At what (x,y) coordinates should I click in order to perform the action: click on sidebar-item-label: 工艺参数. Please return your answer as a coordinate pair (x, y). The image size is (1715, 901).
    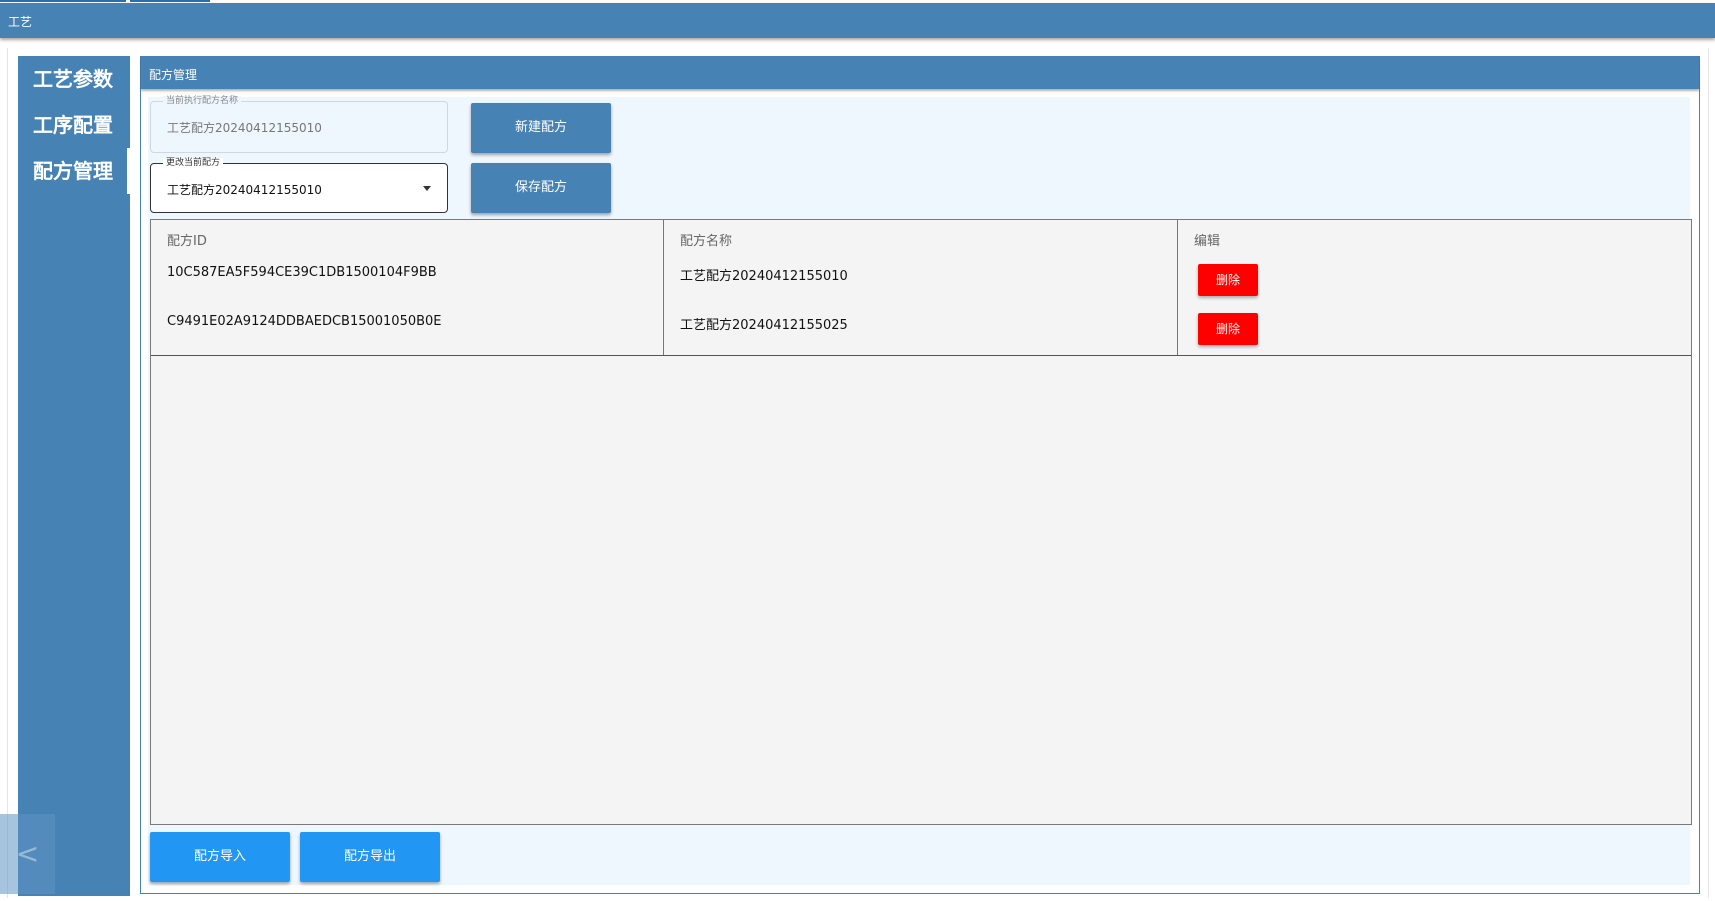
    Looking at the image, I should click on (73, 79).